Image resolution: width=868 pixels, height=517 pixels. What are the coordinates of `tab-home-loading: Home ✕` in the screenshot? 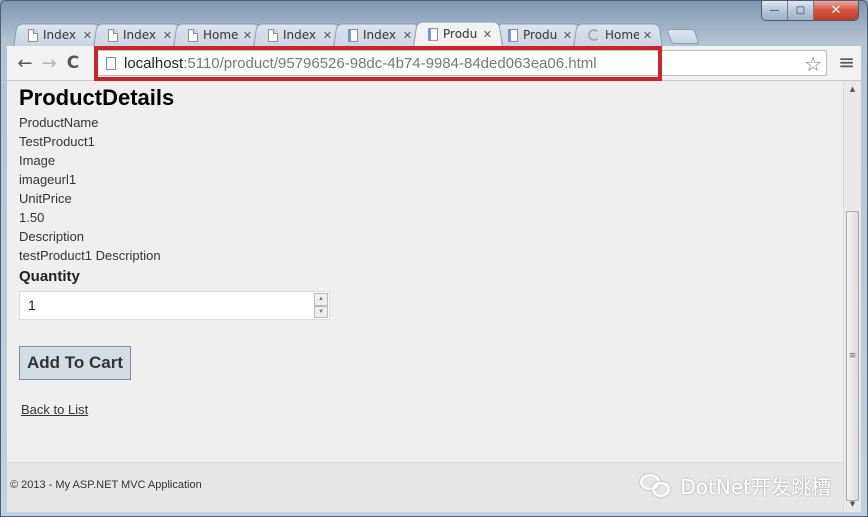 It's located at (618, 35).